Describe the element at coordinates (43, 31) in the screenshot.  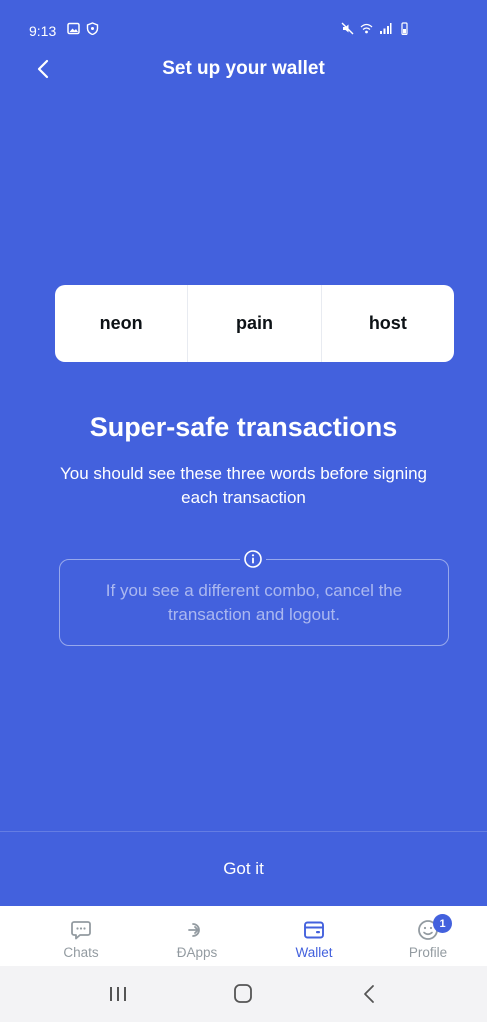
I see `status-time: 9:13` at that location.